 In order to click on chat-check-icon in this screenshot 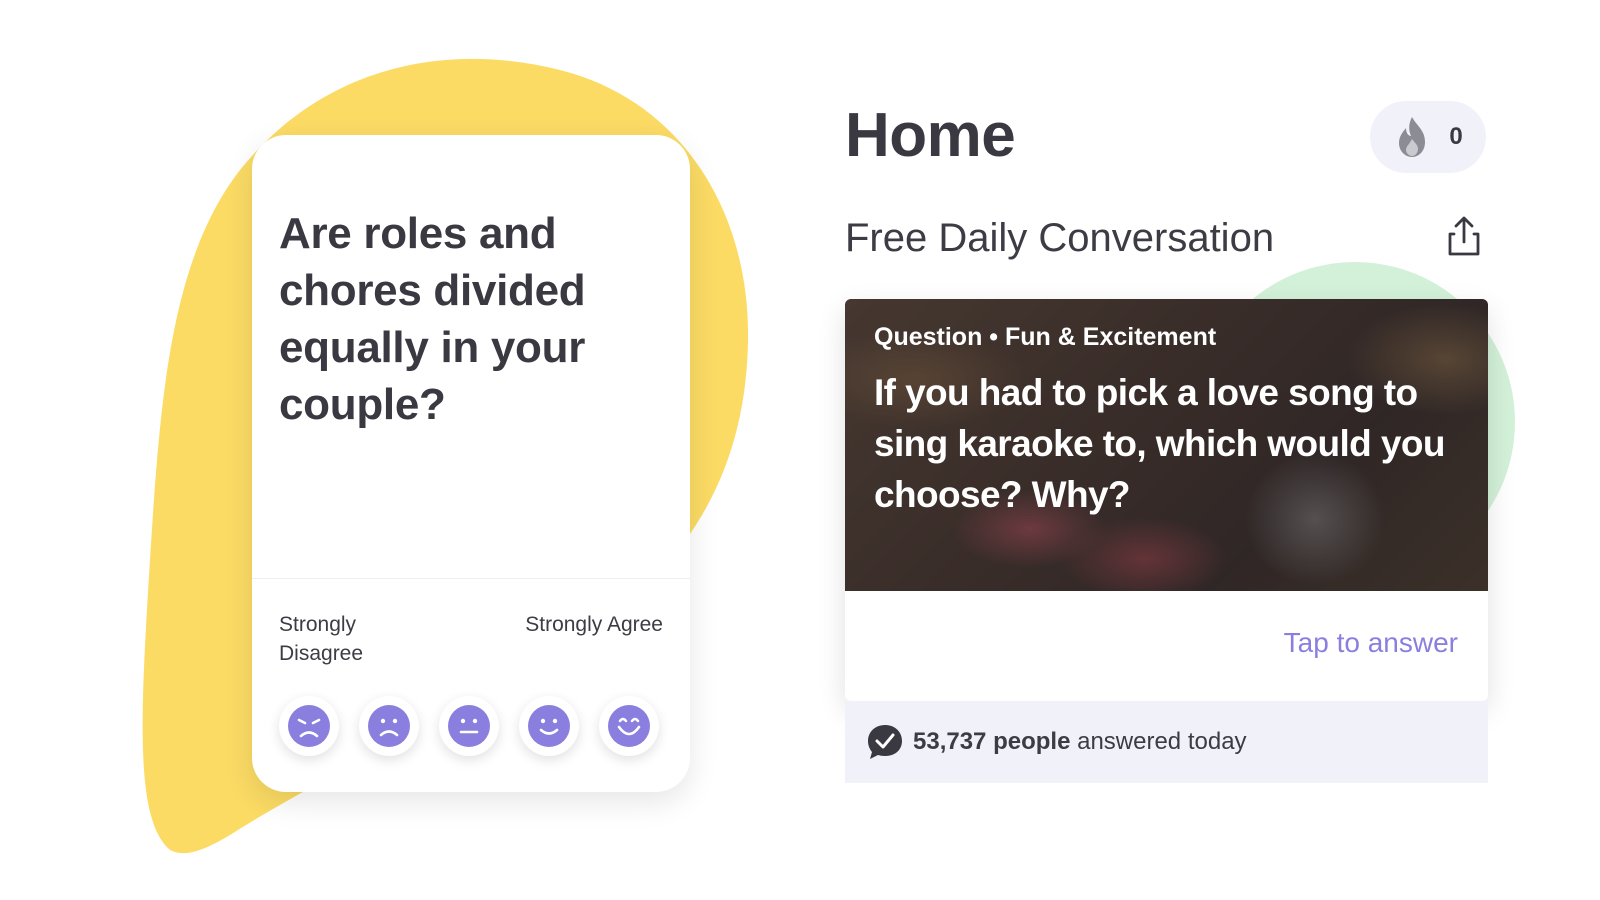, I will do `click(885, 742)`.